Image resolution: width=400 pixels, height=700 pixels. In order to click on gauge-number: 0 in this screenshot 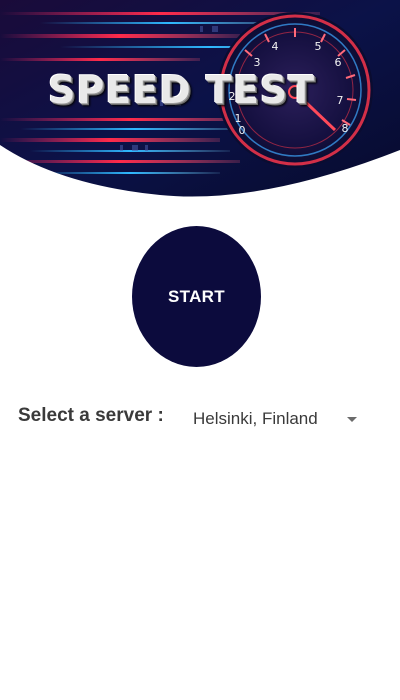, I will do `click(242, 130)`.